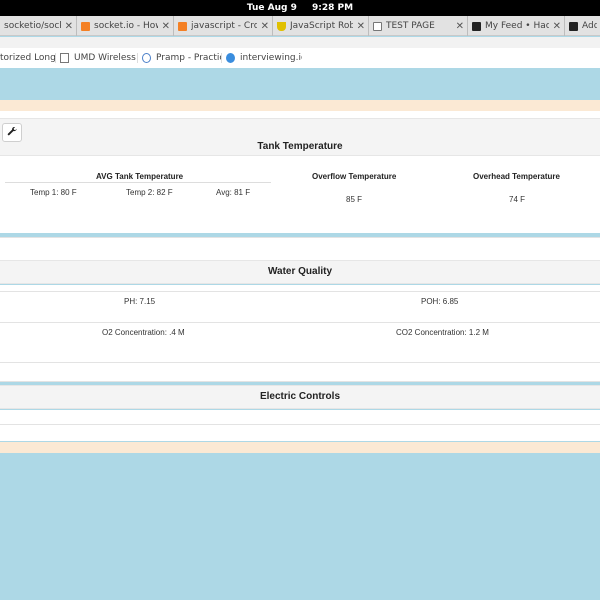 Image resolution: width=600 pixels, height=600 pixels. Describe the element at coordinates (300, 249) in the screenshot. I see `spacer` at that location.